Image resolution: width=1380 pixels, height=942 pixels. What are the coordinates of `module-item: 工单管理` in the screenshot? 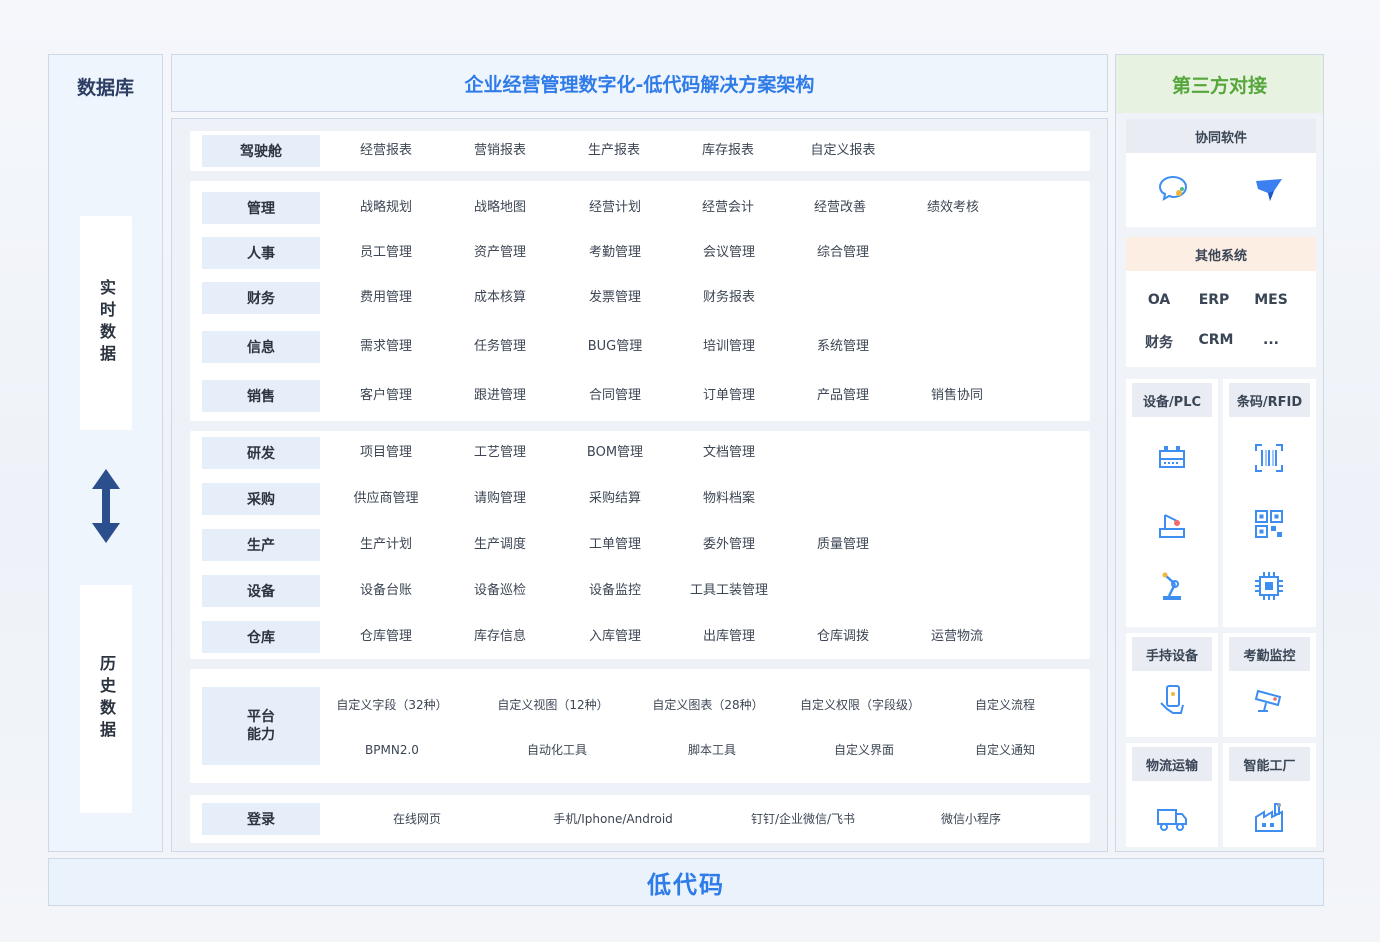 It's located at (615, 545).